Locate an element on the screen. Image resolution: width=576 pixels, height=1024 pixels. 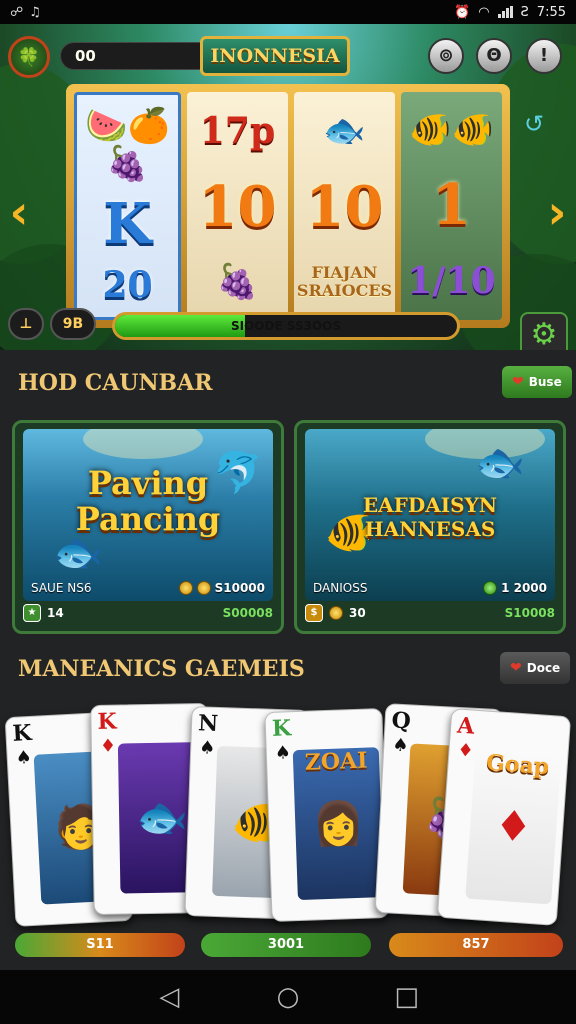
auto-button: 9B is located at coordinates (73, 324).